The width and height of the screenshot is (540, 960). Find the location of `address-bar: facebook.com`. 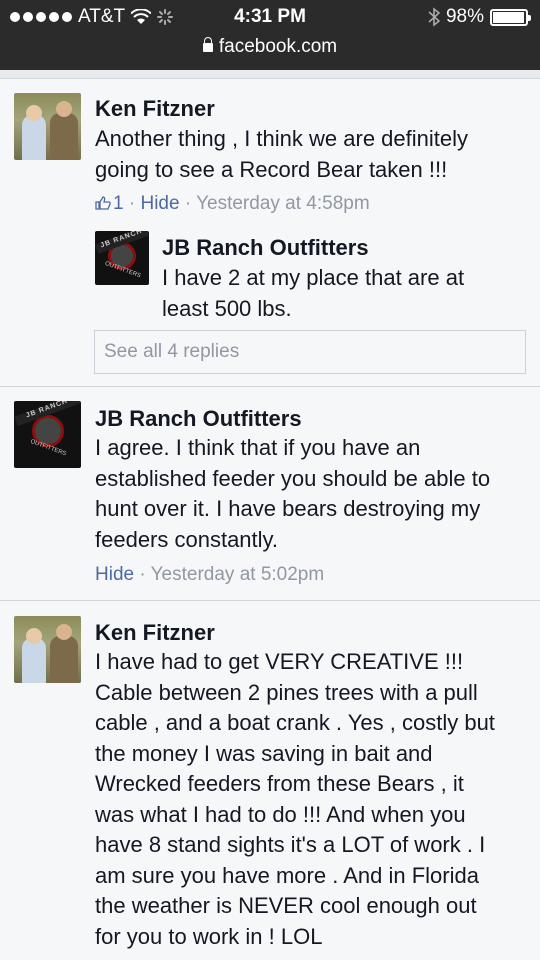

address-bar: facebook.com is located at coordinates (270, 47).